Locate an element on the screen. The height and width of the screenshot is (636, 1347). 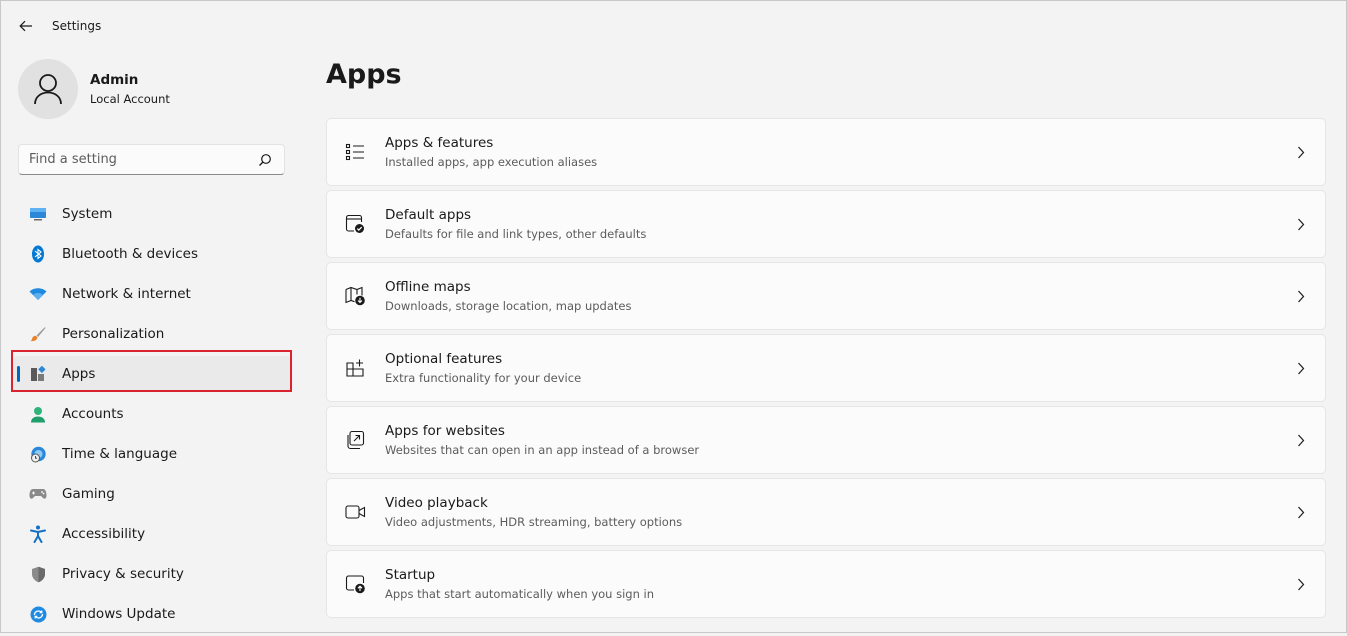
sidebar-item-apps: Apps is located at coordinates (152, 374).